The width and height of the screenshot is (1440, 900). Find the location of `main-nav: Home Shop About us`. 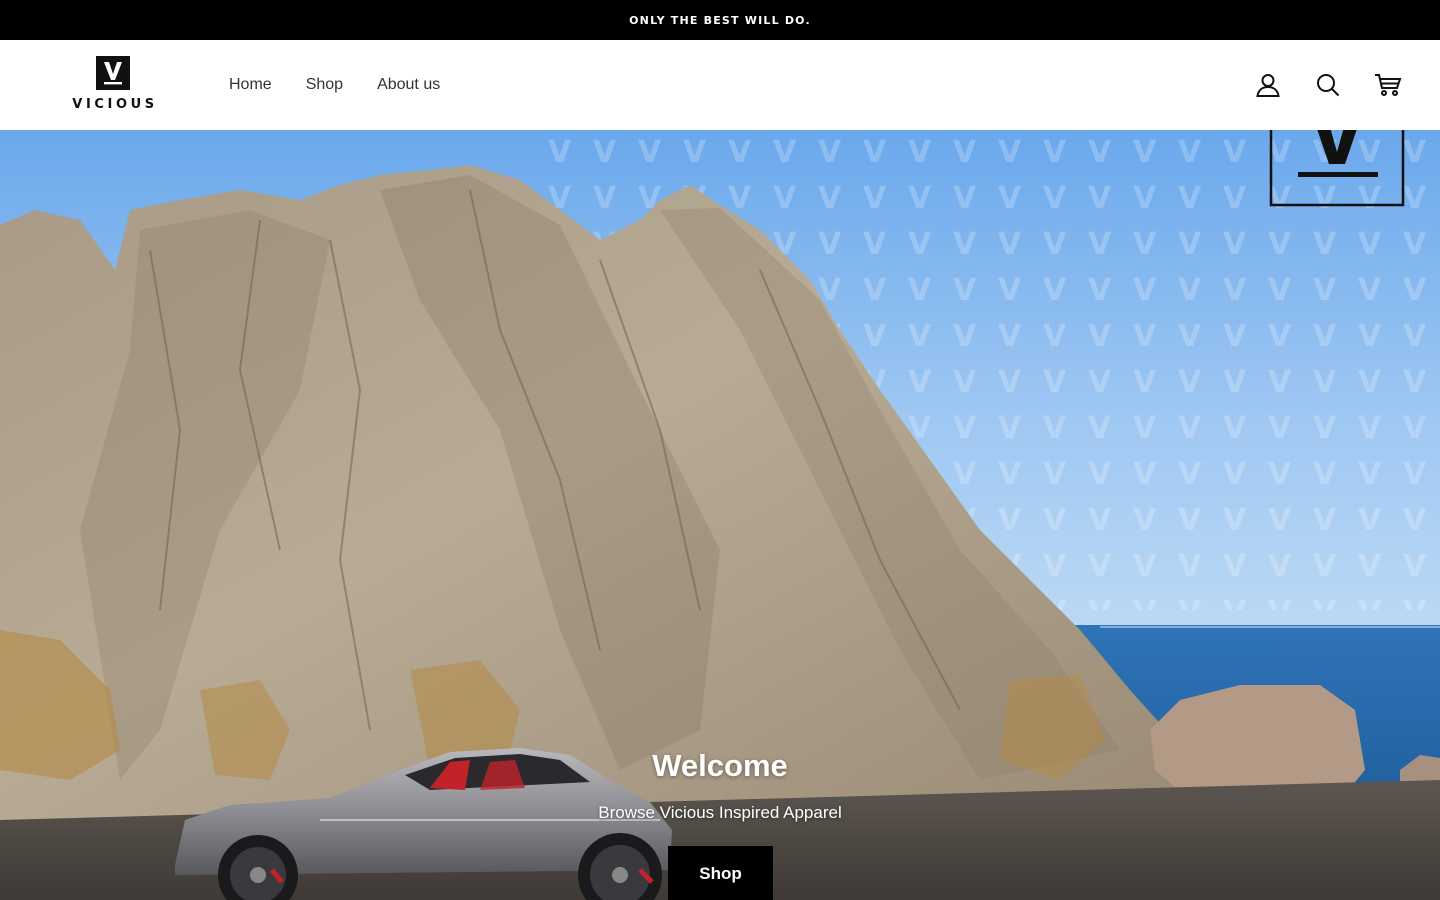

main-nav: Home Shop About us is located at coordinates (334, 85).